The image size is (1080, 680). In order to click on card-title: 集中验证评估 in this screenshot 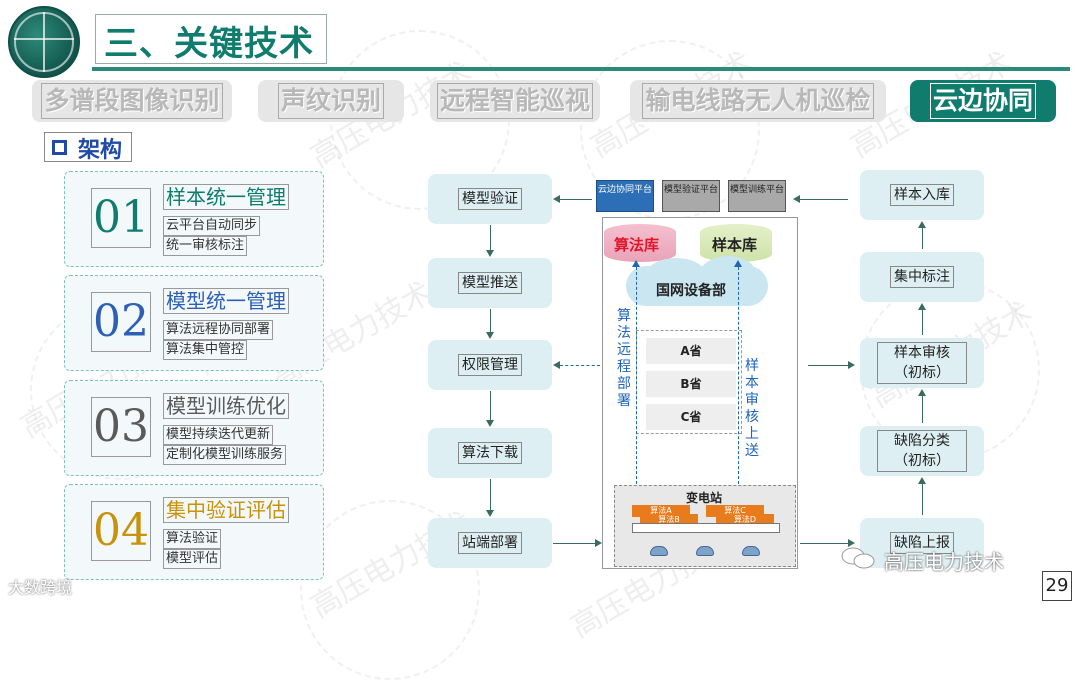, I will do `click(226, 510)`.